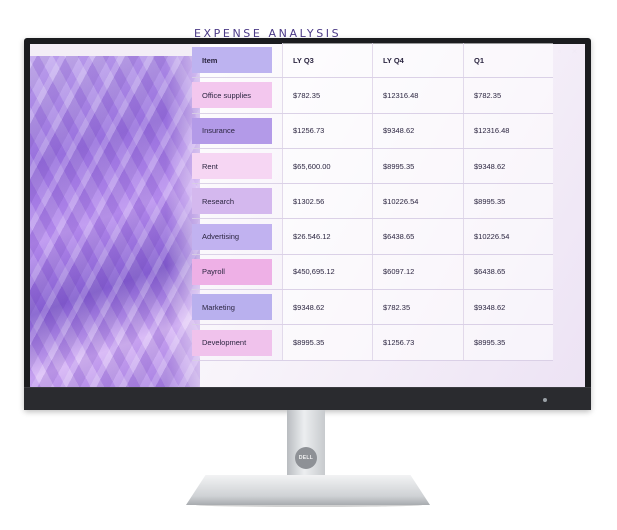  I want to click on item-cell: Rent, so click(237, 166).